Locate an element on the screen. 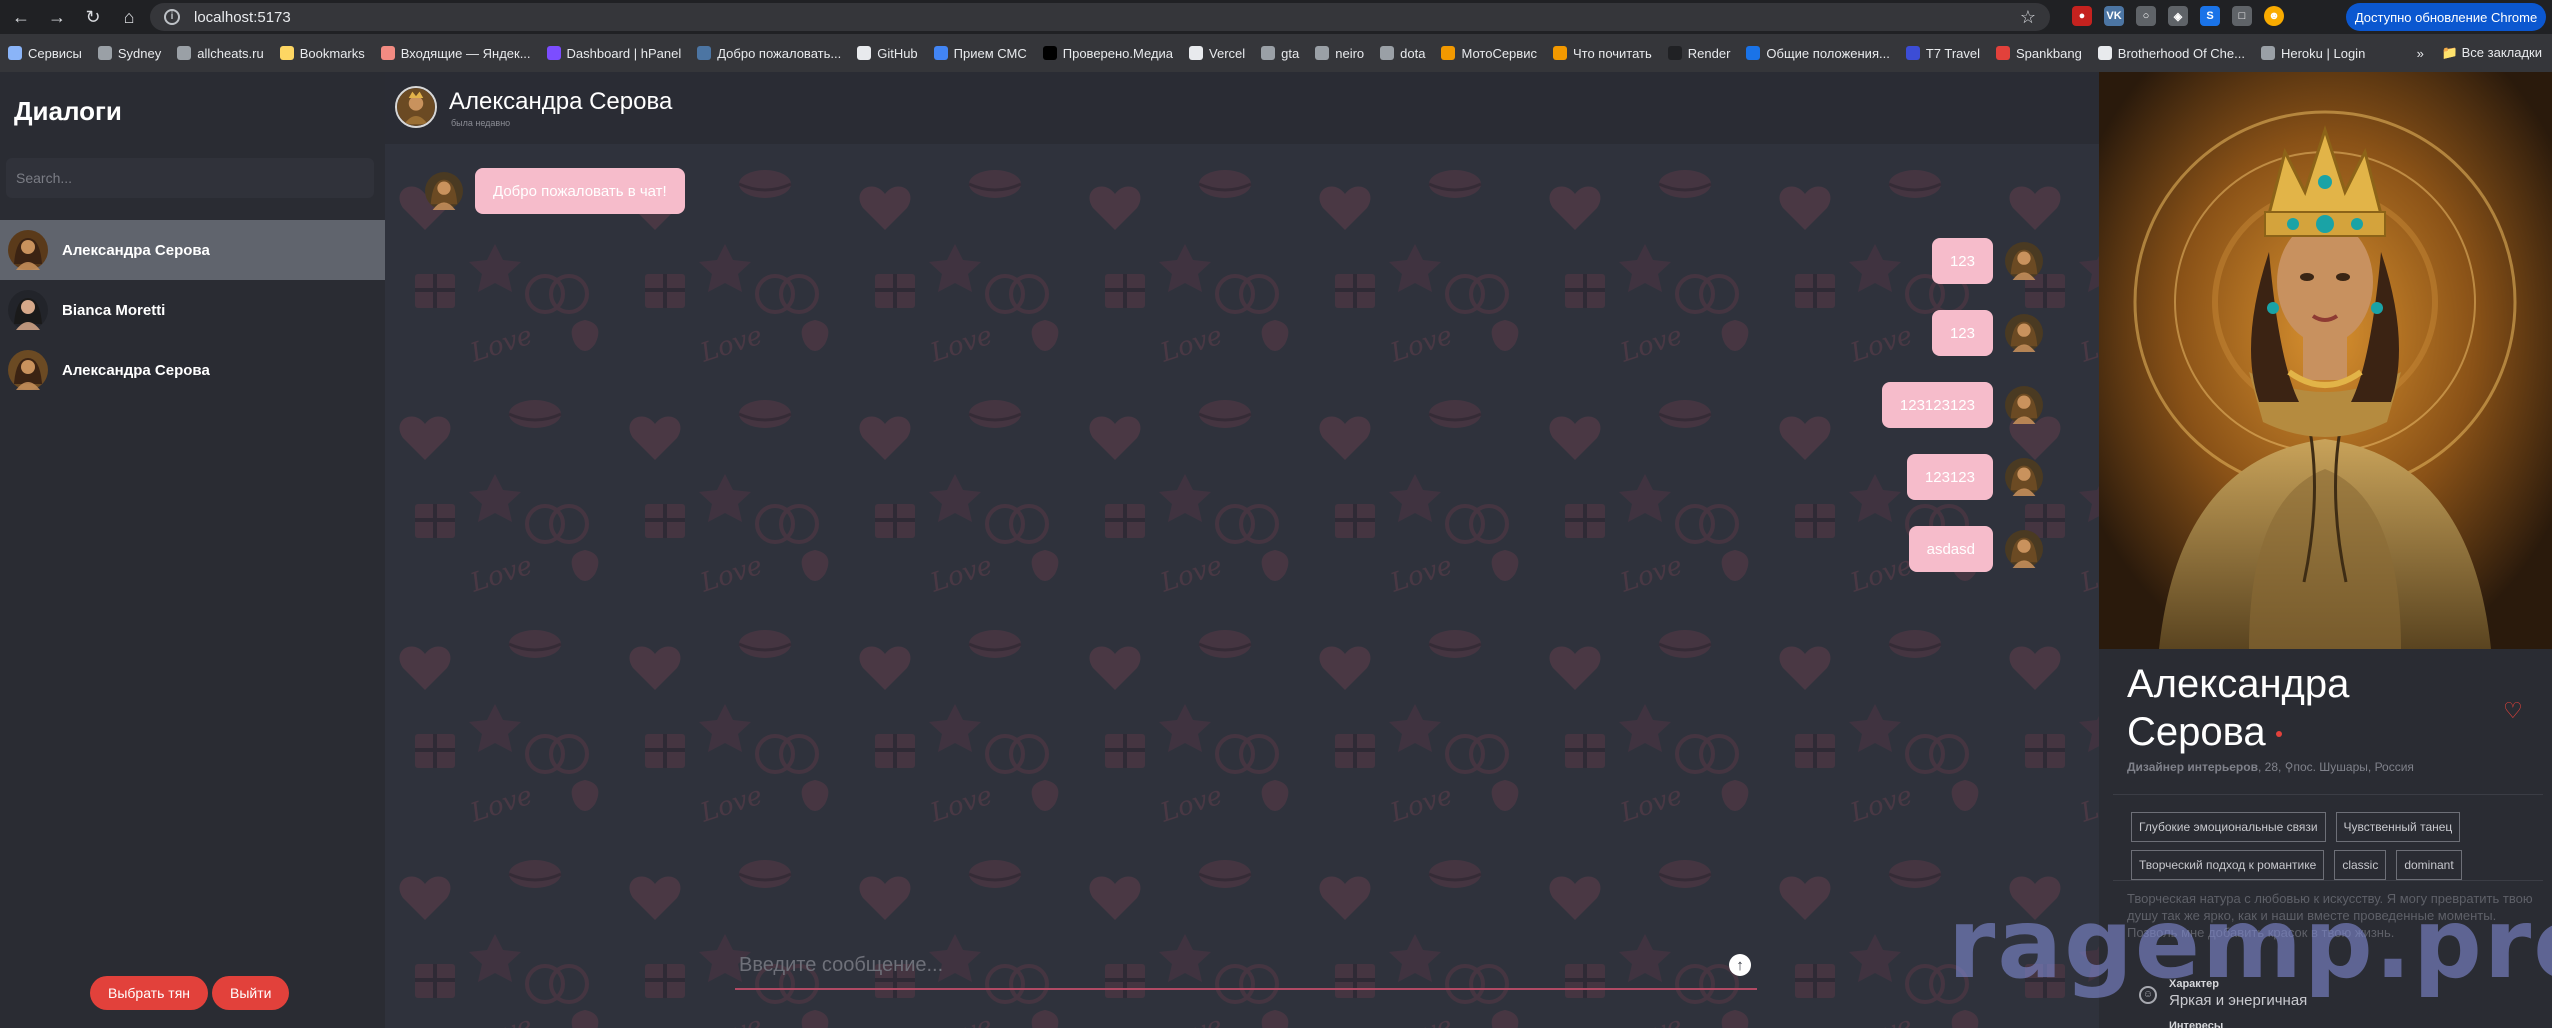 This screenshot has width=2552, height=1028. bookmark-label: Vercel is located at coordinates (1227, 53).